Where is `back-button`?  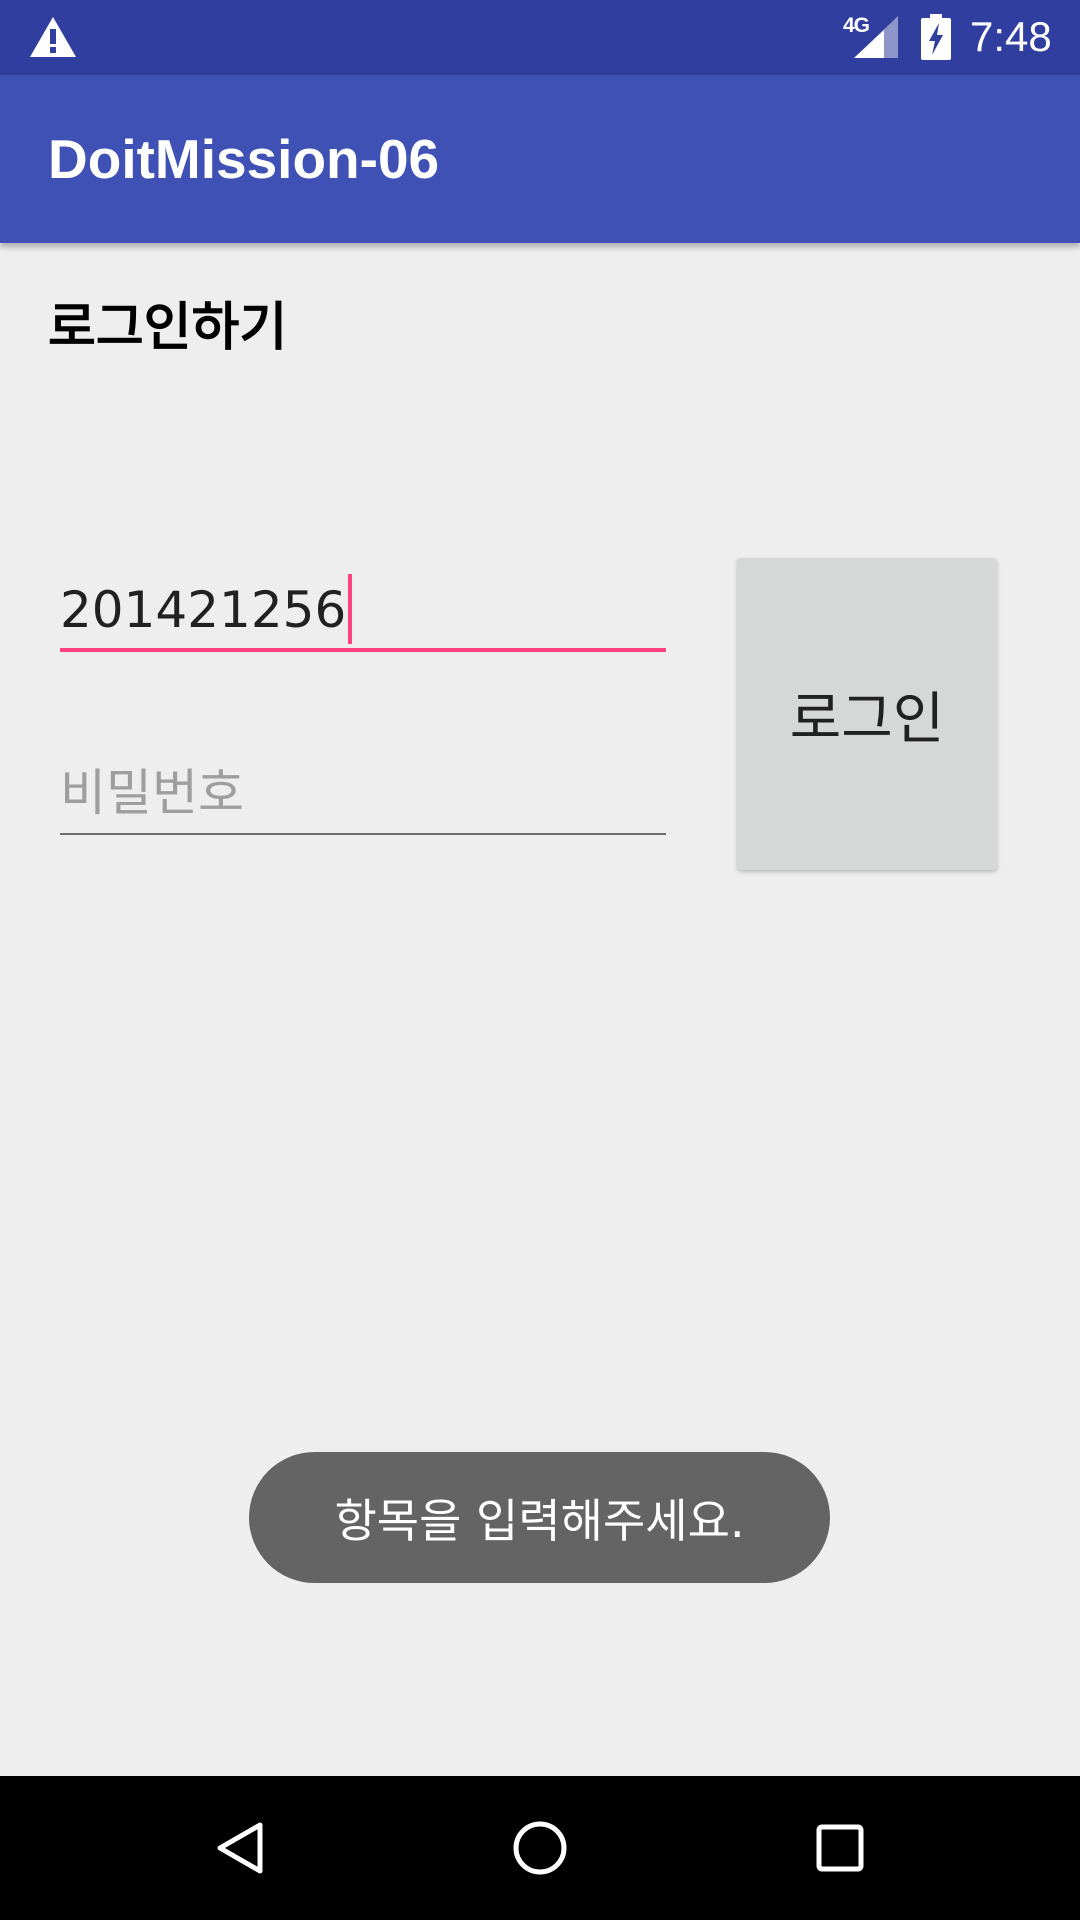 back-button is located at coordinates (240, 1848).